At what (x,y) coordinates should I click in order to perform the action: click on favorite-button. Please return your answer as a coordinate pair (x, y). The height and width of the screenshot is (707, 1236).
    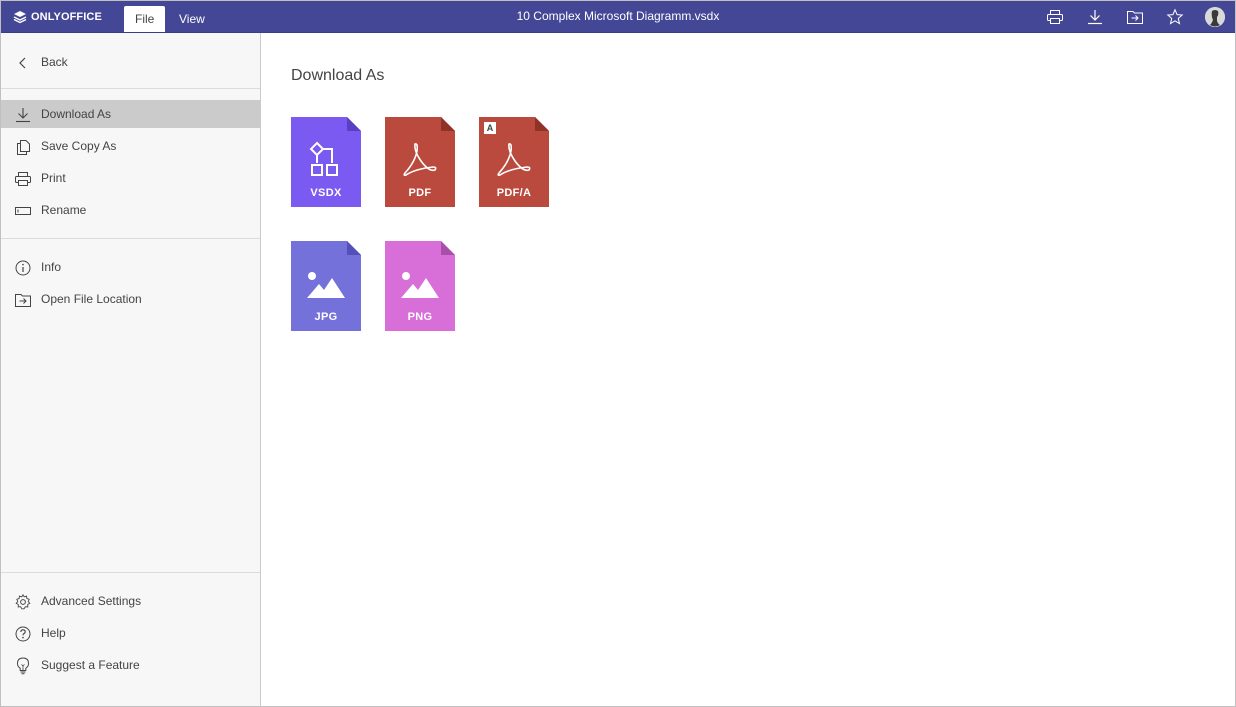
    Looking at the image, I should click on (1175, 17).